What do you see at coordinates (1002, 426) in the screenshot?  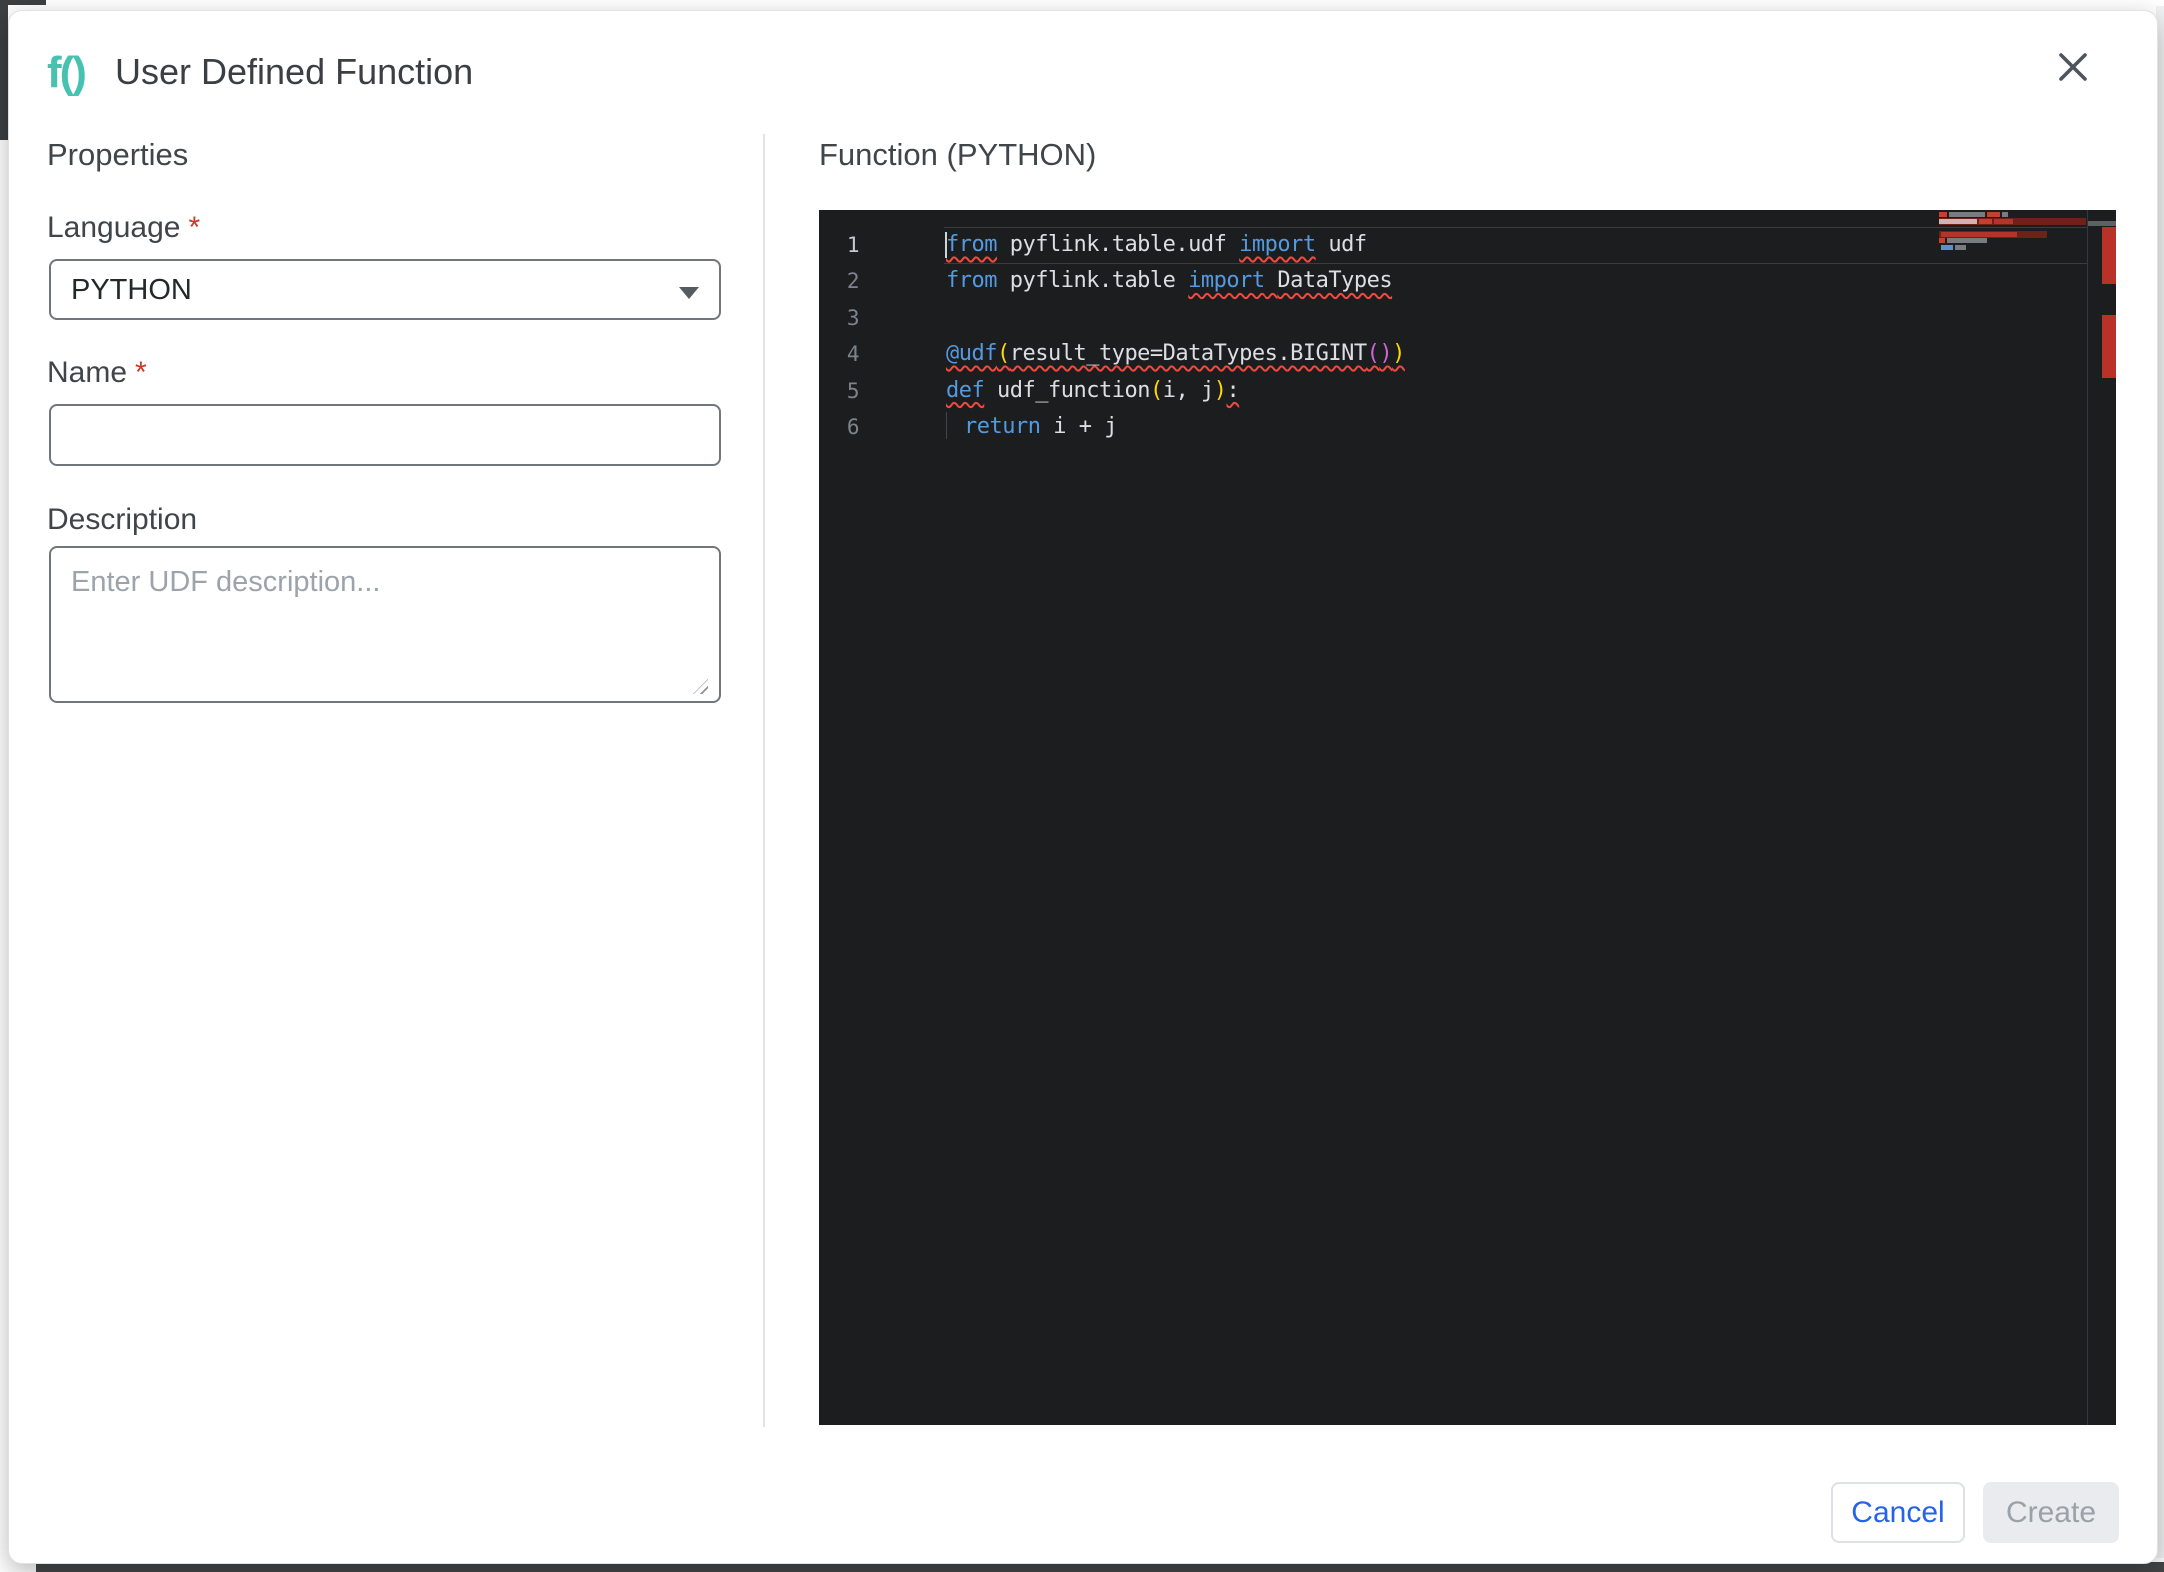 I see `code-token: return` at bounding box center [1002, 426].